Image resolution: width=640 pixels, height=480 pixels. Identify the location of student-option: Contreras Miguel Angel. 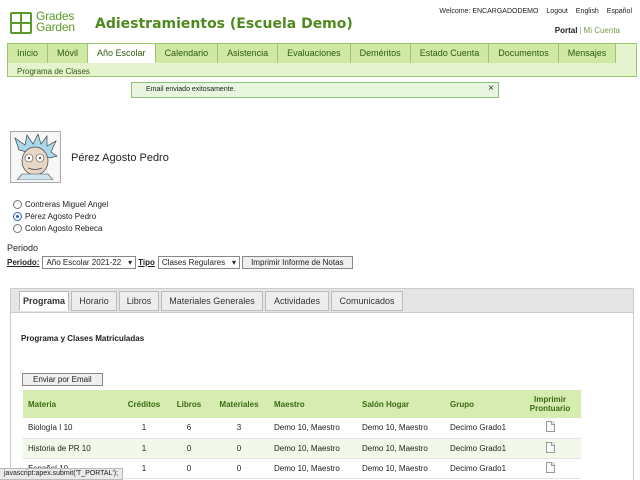
(60, 204).